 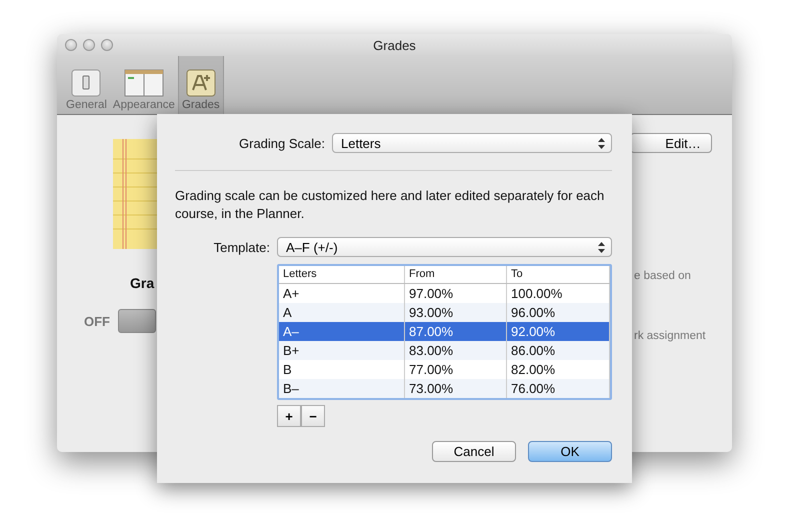 I want to click on table-row: A 93.00% 96.00%, so click(x=444, y=312).